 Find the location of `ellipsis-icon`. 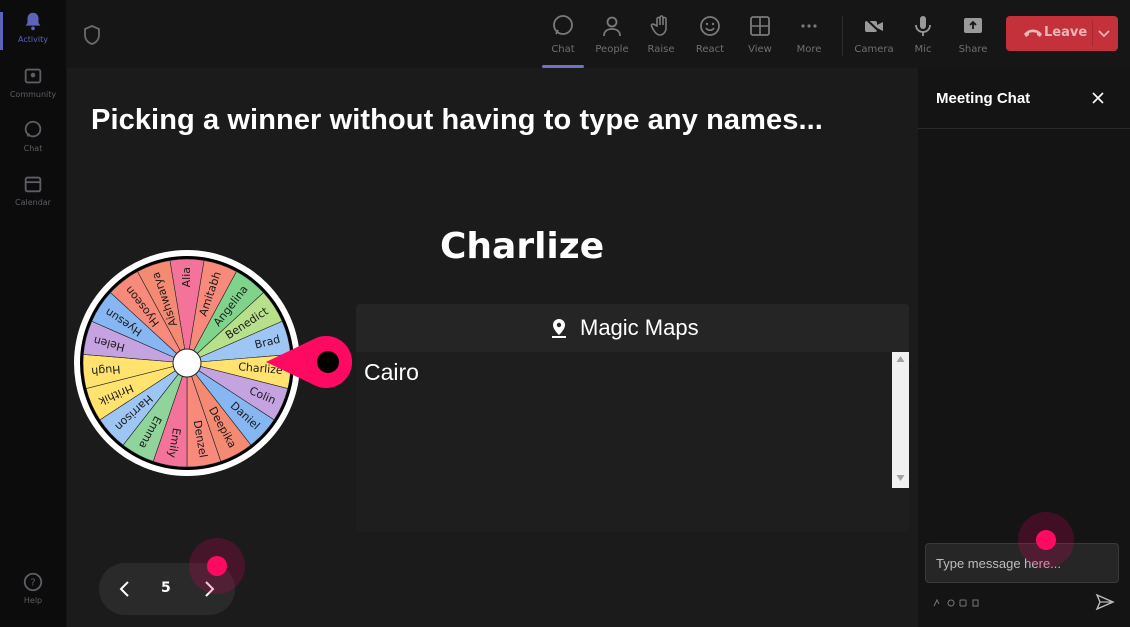

ellipsis-icon is located at coordinates (809, 26).